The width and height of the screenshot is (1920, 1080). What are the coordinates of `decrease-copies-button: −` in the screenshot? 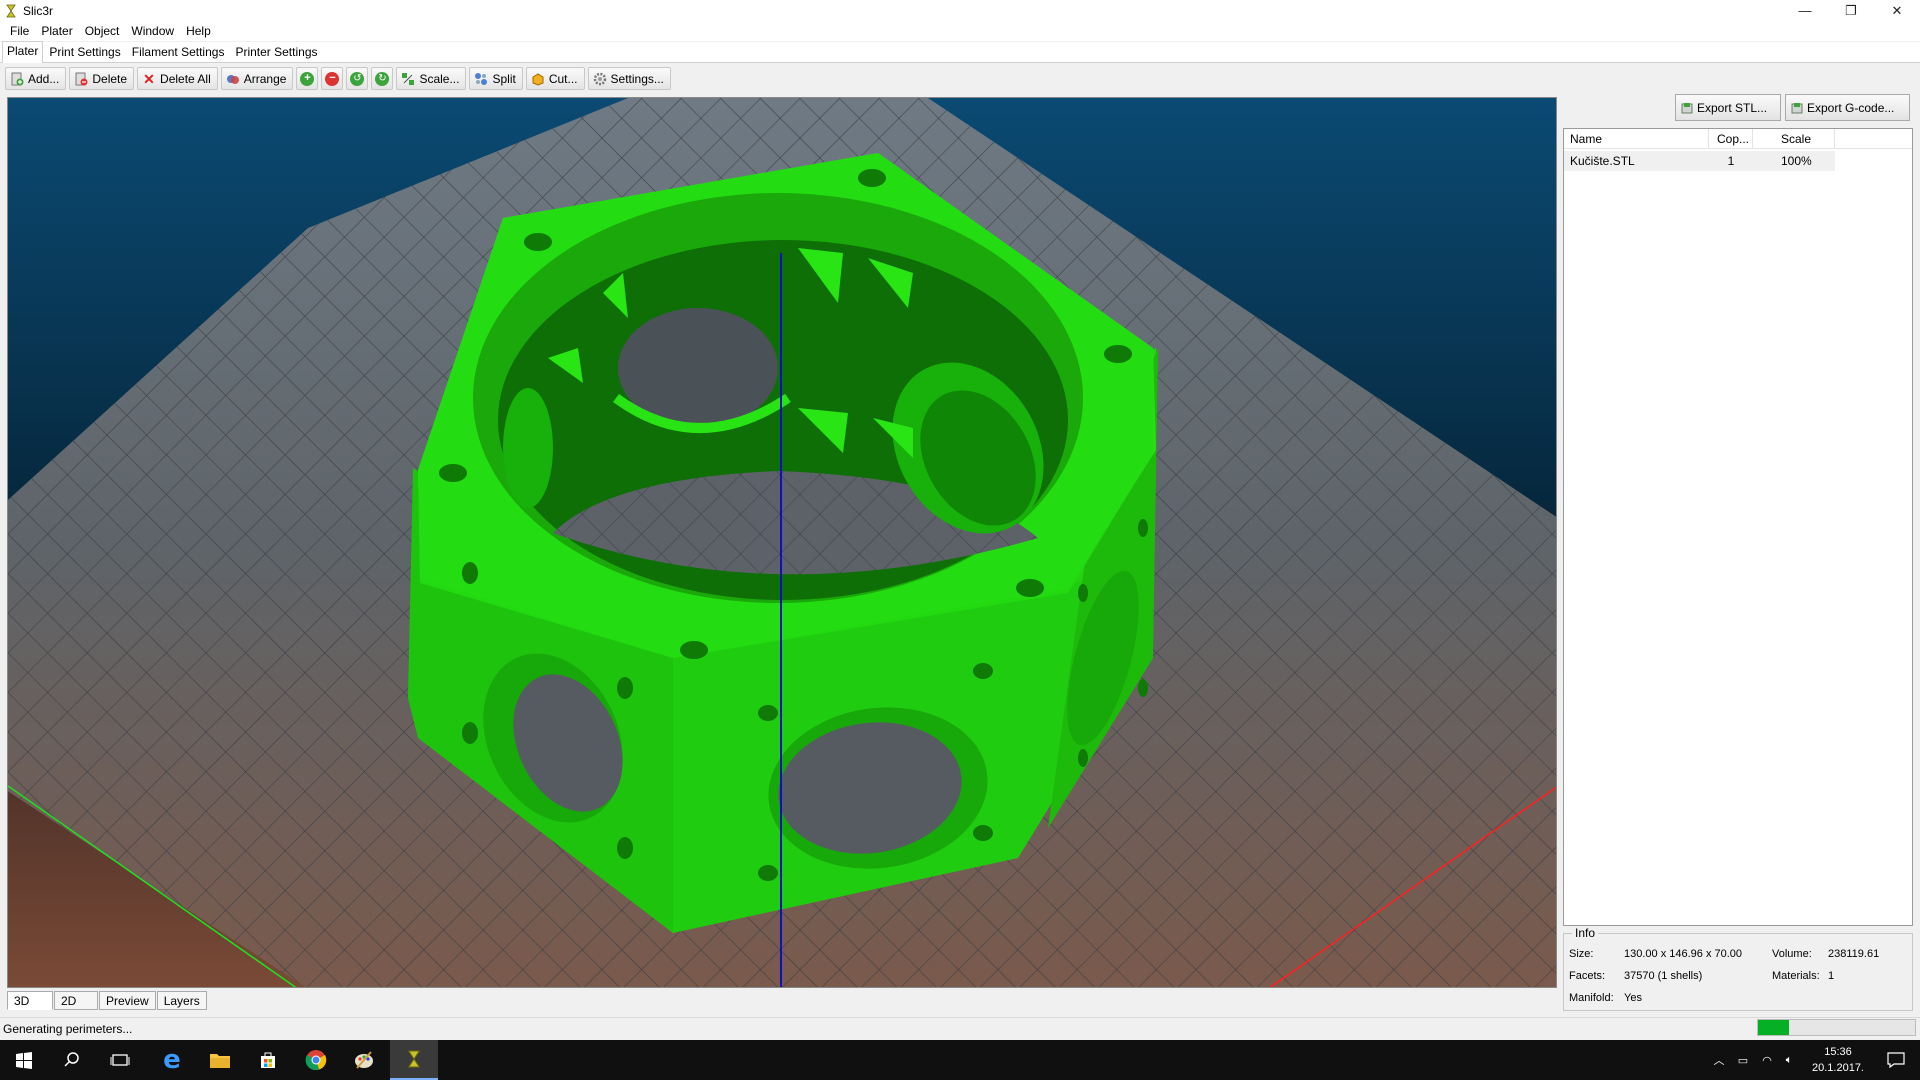 It's located at (332, 78).